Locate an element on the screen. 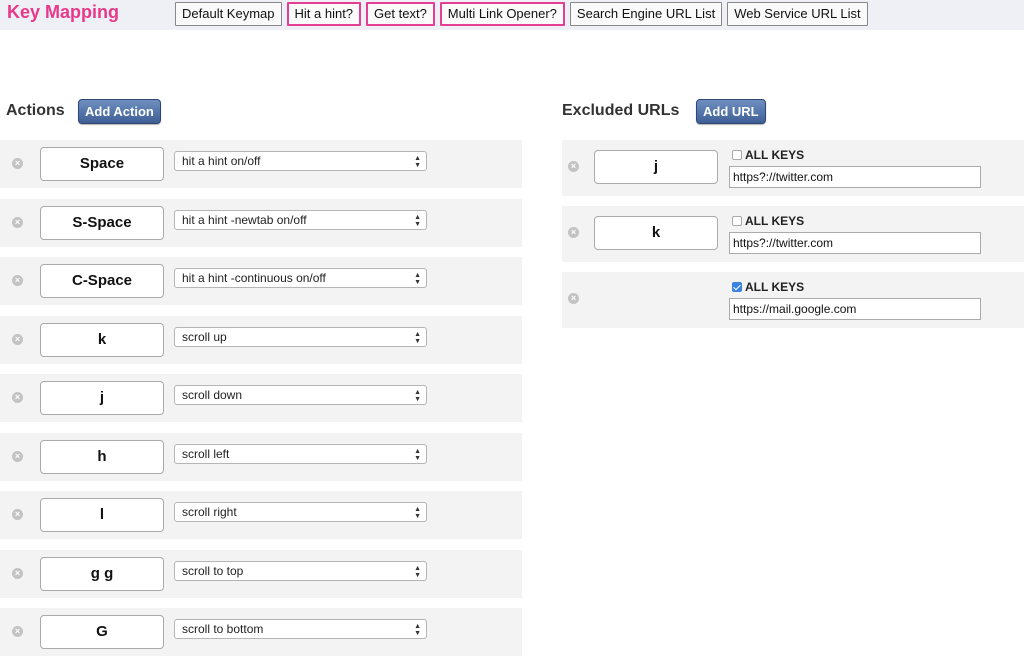  action-select: hit a hint -continuous on/off ▲ ▼ is located at coordinates (300, 278).